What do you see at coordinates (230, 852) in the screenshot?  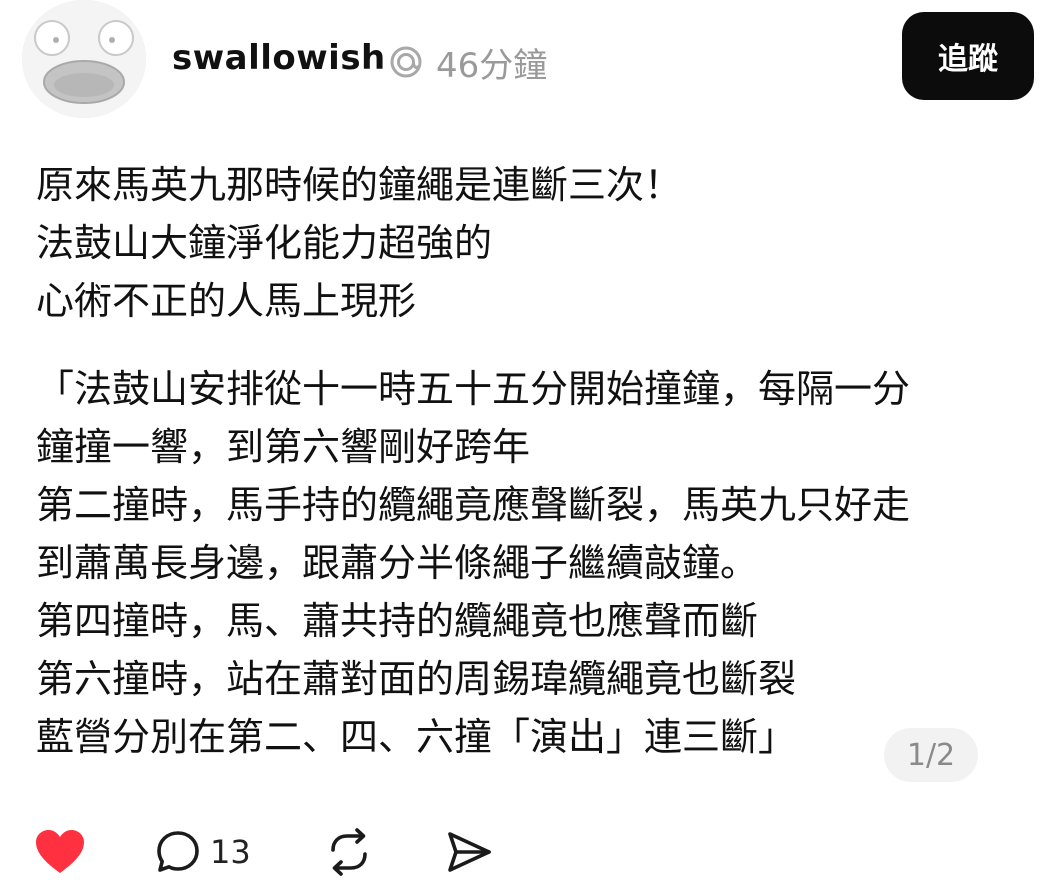 I see `comment-count: 13` at bounding box center [230, 852].